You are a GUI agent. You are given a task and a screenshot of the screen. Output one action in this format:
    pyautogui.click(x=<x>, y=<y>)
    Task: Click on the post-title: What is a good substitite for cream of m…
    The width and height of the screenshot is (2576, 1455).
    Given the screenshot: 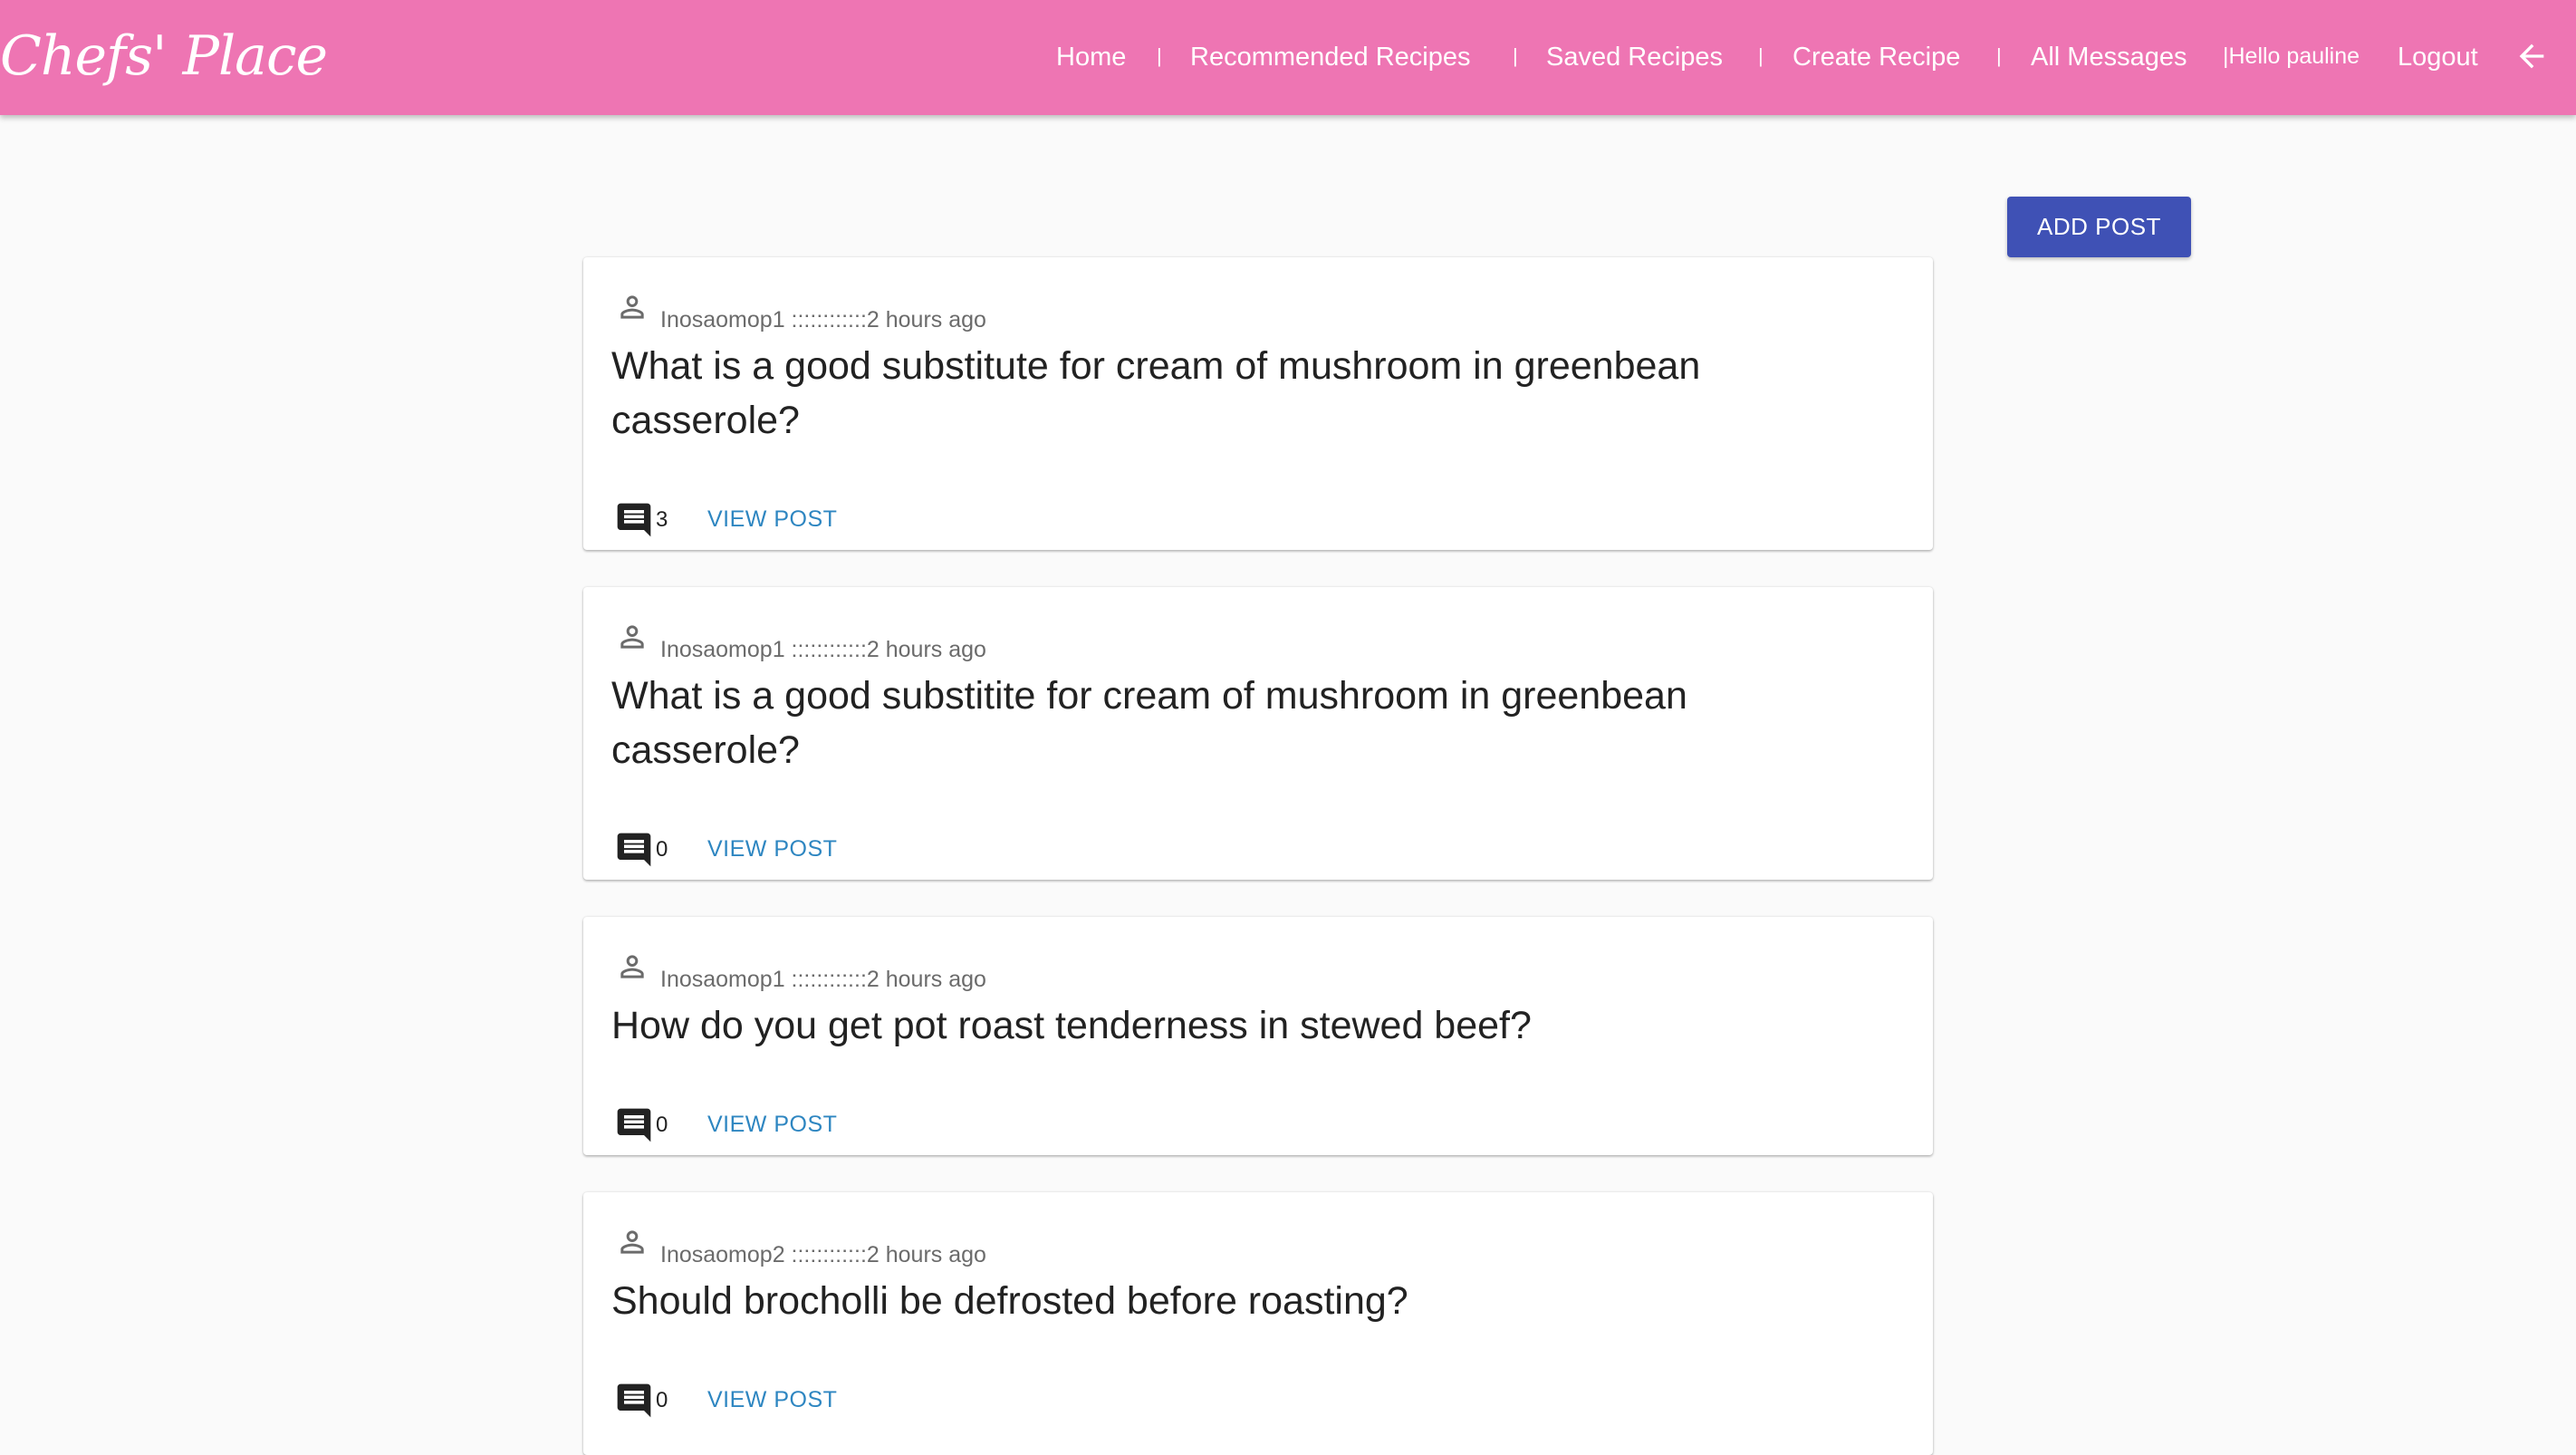 What is the action you would take?
    pyautogui.click(x=1149, y=723)
    